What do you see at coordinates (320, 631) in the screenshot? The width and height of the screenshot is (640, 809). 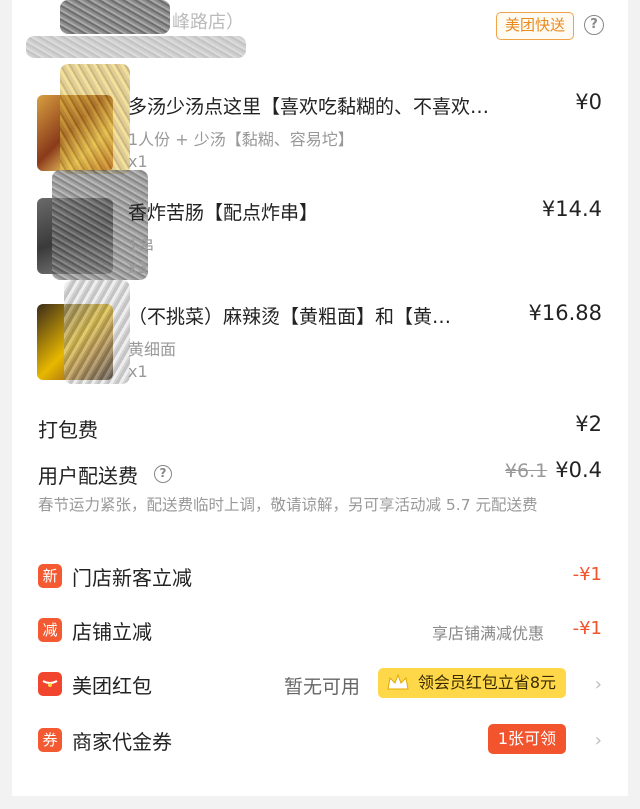 I see `store-discount-row: 减 店铺立减 享店铺满减优惠 -¥1` at bounding box center [320, 631].